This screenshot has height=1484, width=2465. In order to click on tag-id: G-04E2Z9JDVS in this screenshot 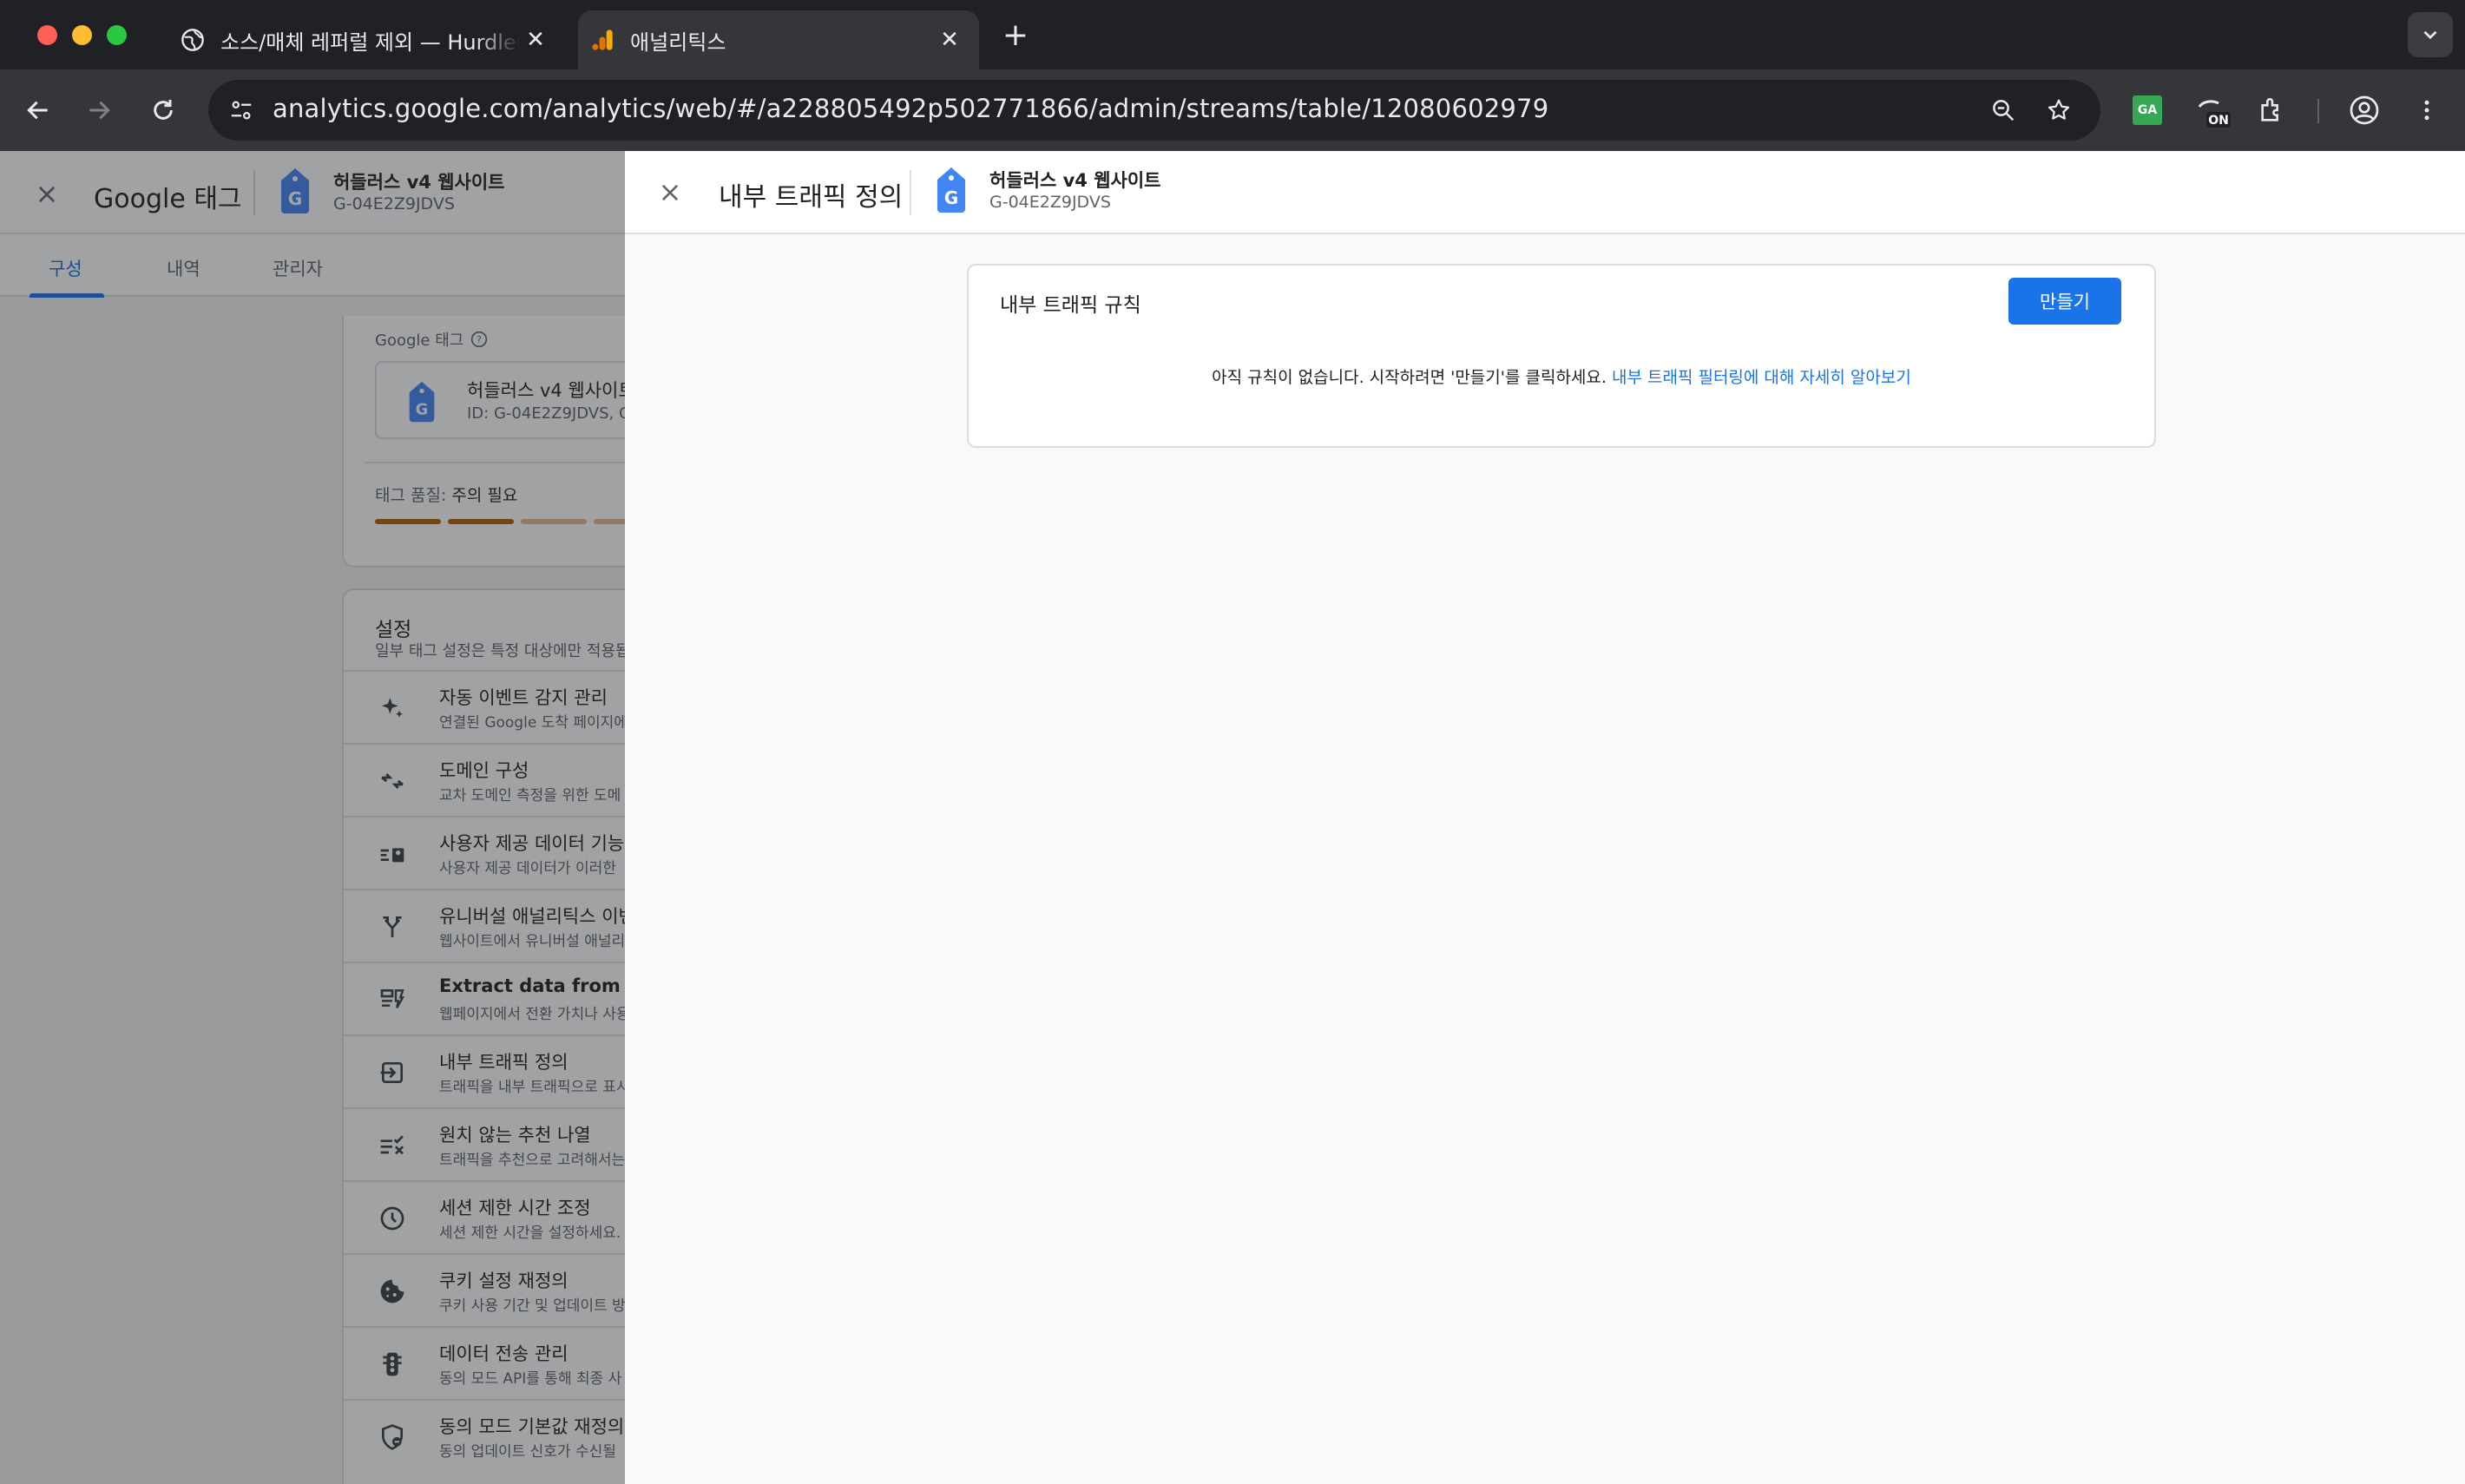, I will do `click(1050, 202)`.